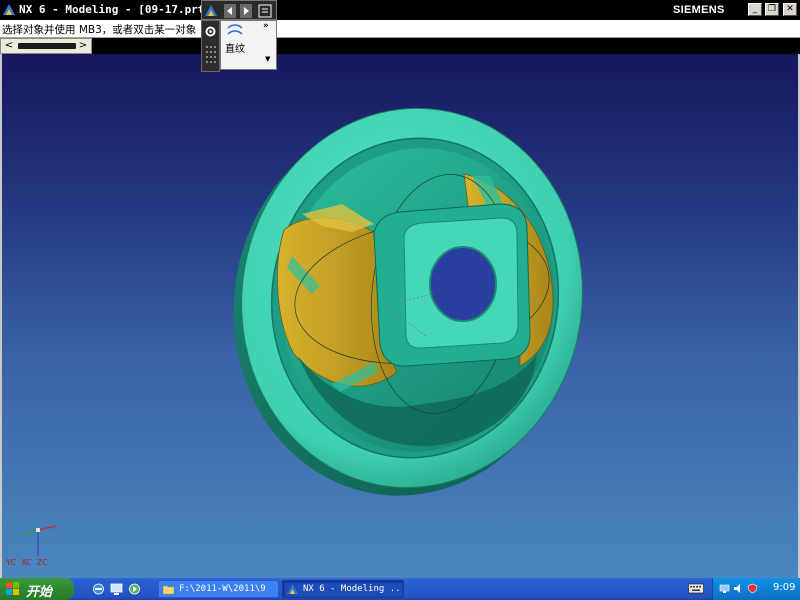 This screenshot has width=800, height=600. I want to click on ruled-command-label: 直纹, so click(235, 47).